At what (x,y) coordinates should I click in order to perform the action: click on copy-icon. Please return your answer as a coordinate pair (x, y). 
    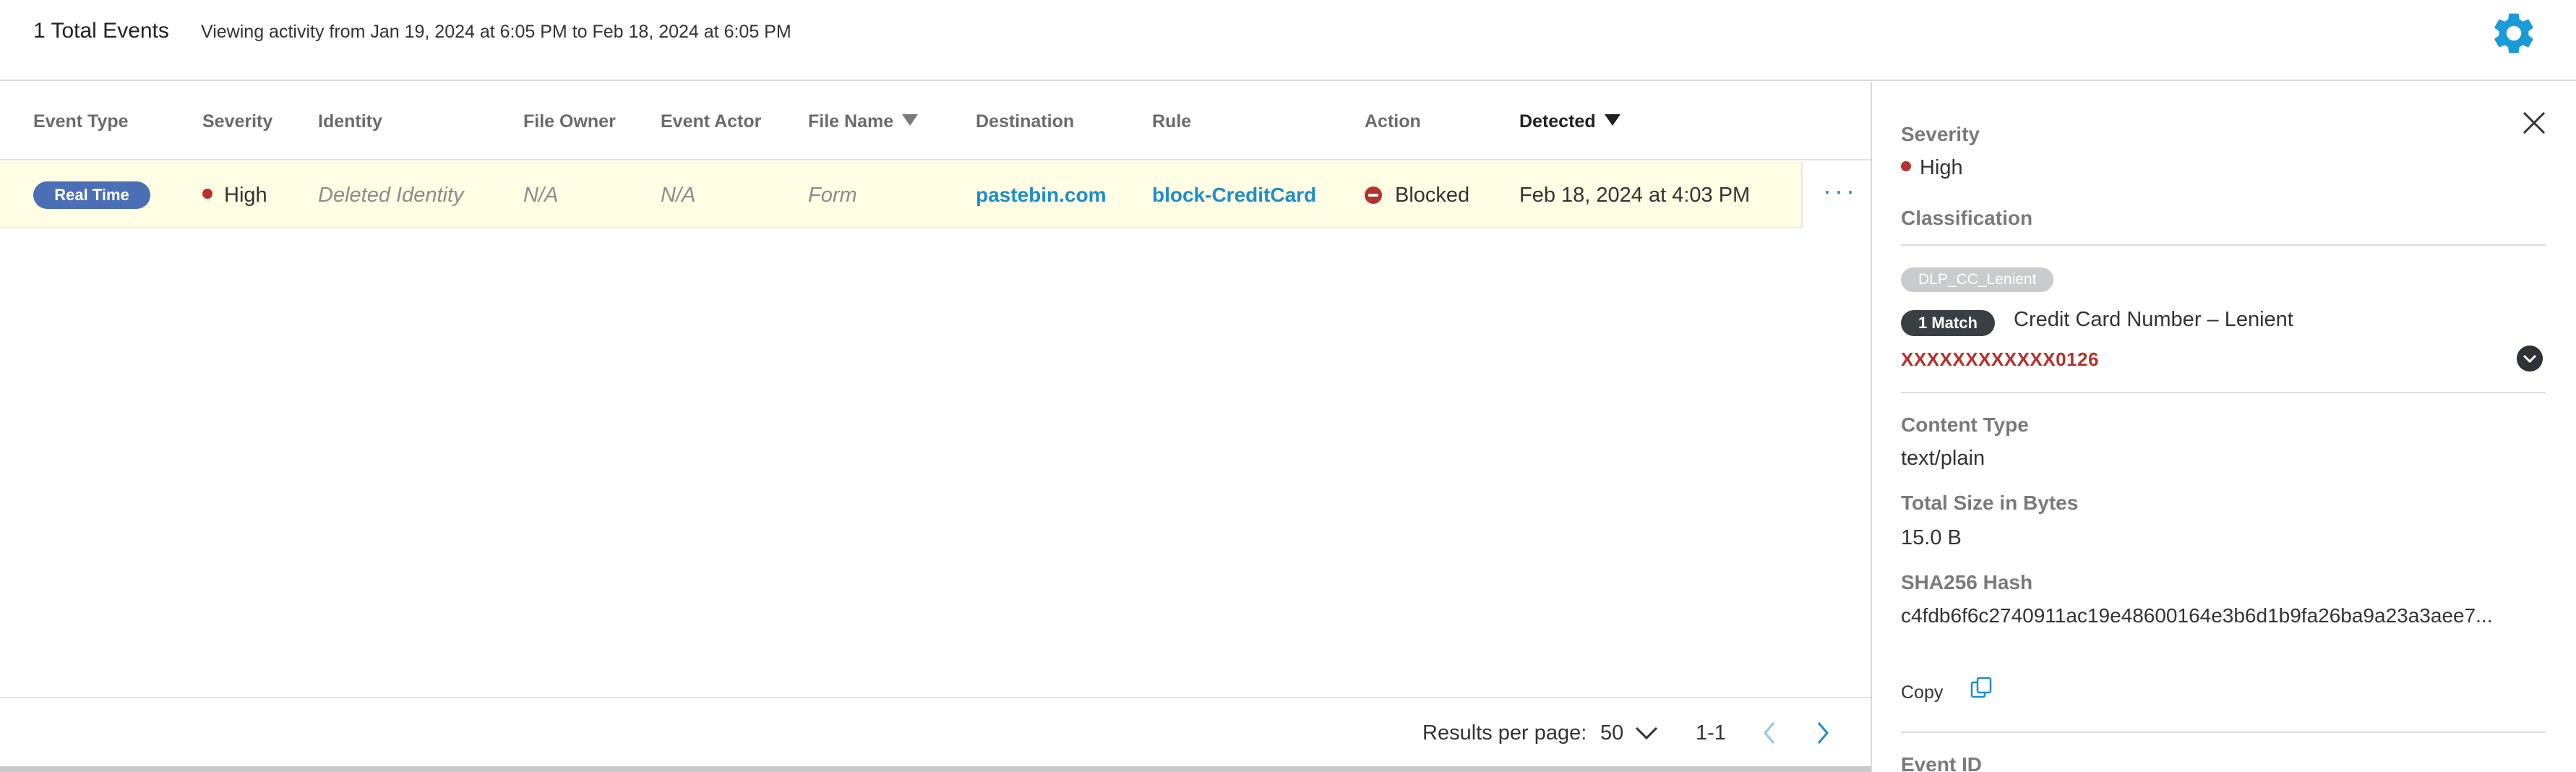
    Looking at the image, I should click on (1982, 688).